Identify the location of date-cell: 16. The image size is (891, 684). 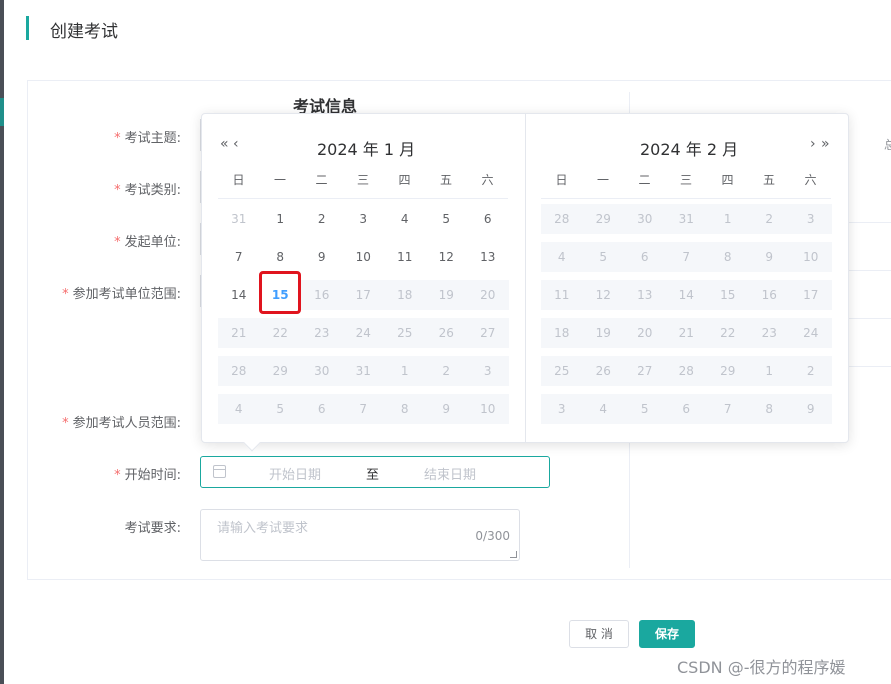
(769, 295).